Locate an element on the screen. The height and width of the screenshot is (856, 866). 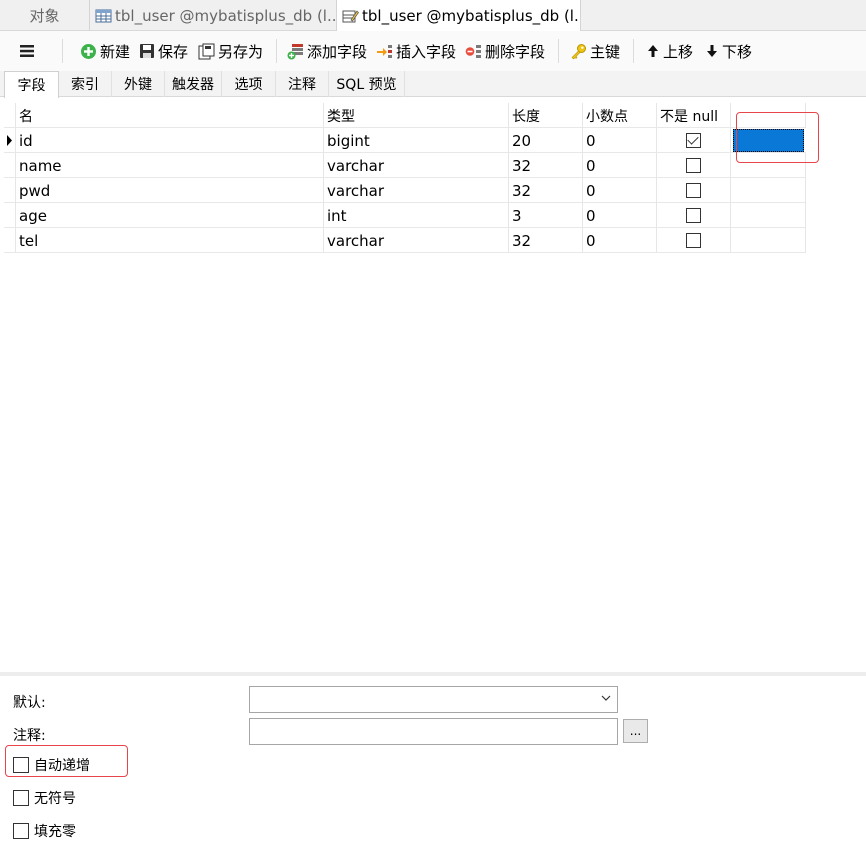
menu-button is located at coordinates (28, 51).